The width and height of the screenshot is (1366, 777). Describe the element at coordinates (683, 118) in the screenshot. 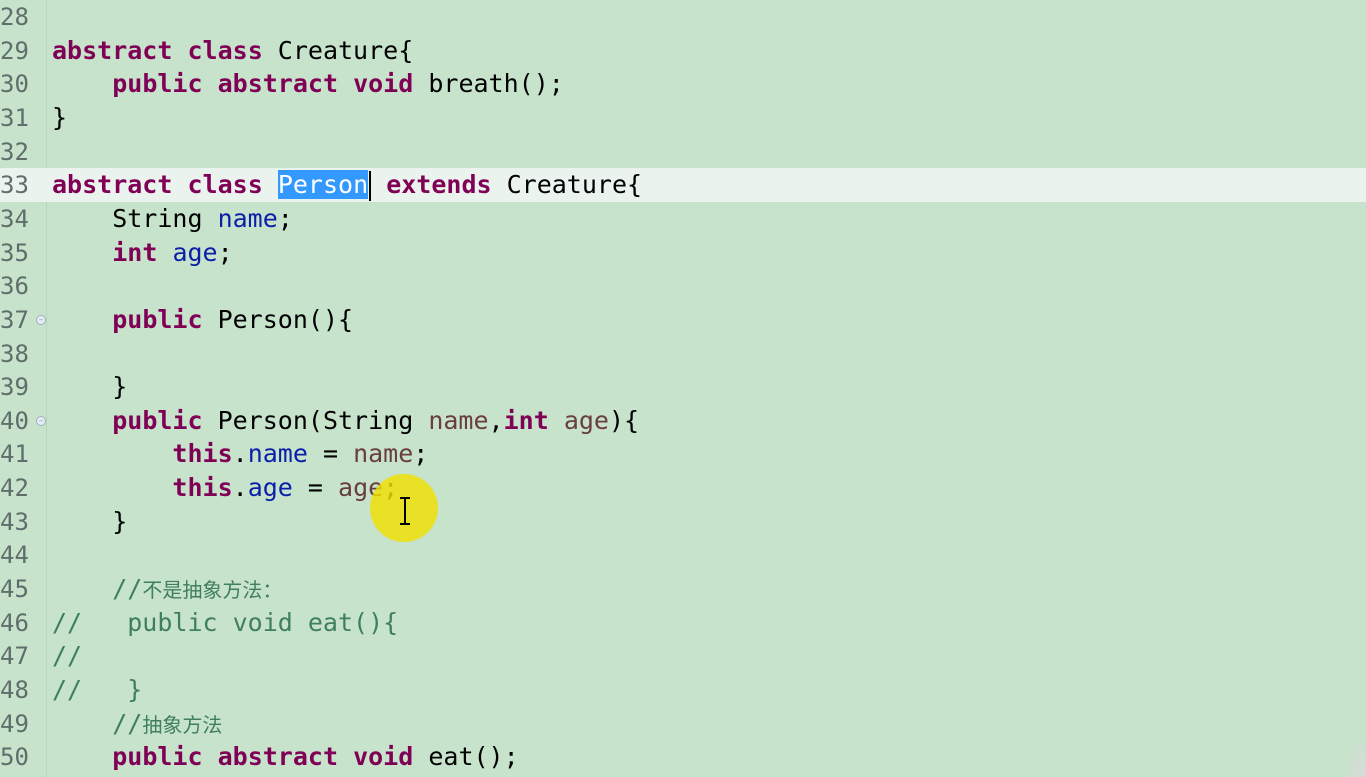

I see `code-line: 31}` at that location.